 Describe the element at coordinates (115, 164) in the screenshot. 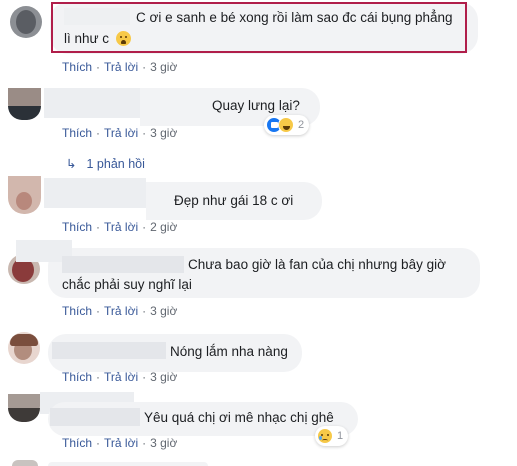

I see `replies-count-label: 1 phản hồi` at that location.